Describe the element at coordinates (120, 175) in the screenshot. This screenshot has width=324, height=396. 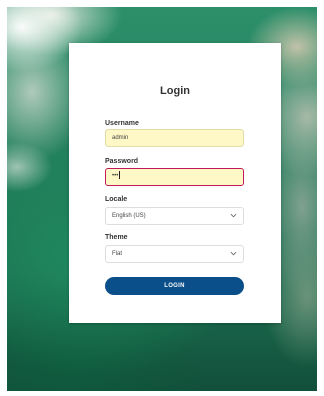
I see `text-caret` at that location.